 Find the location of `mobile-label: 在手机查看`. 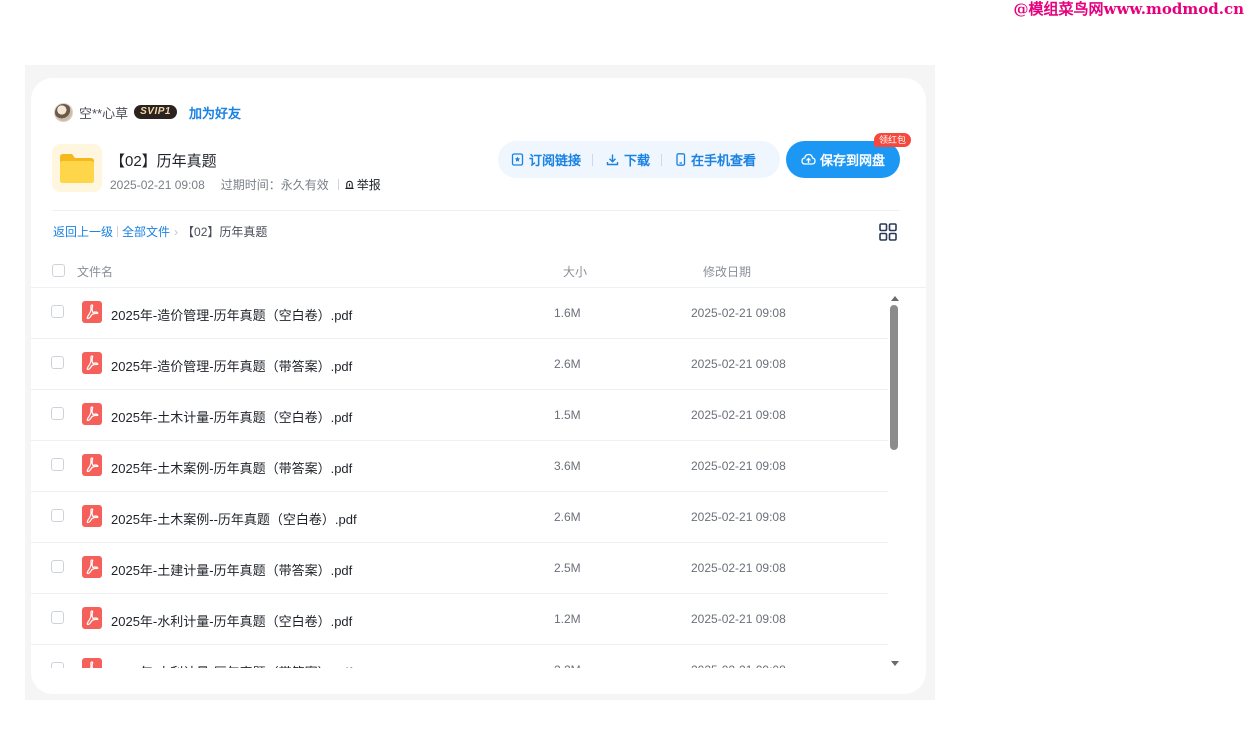

mobile-label: 在手机查看 is located at coordinates (724, 160).